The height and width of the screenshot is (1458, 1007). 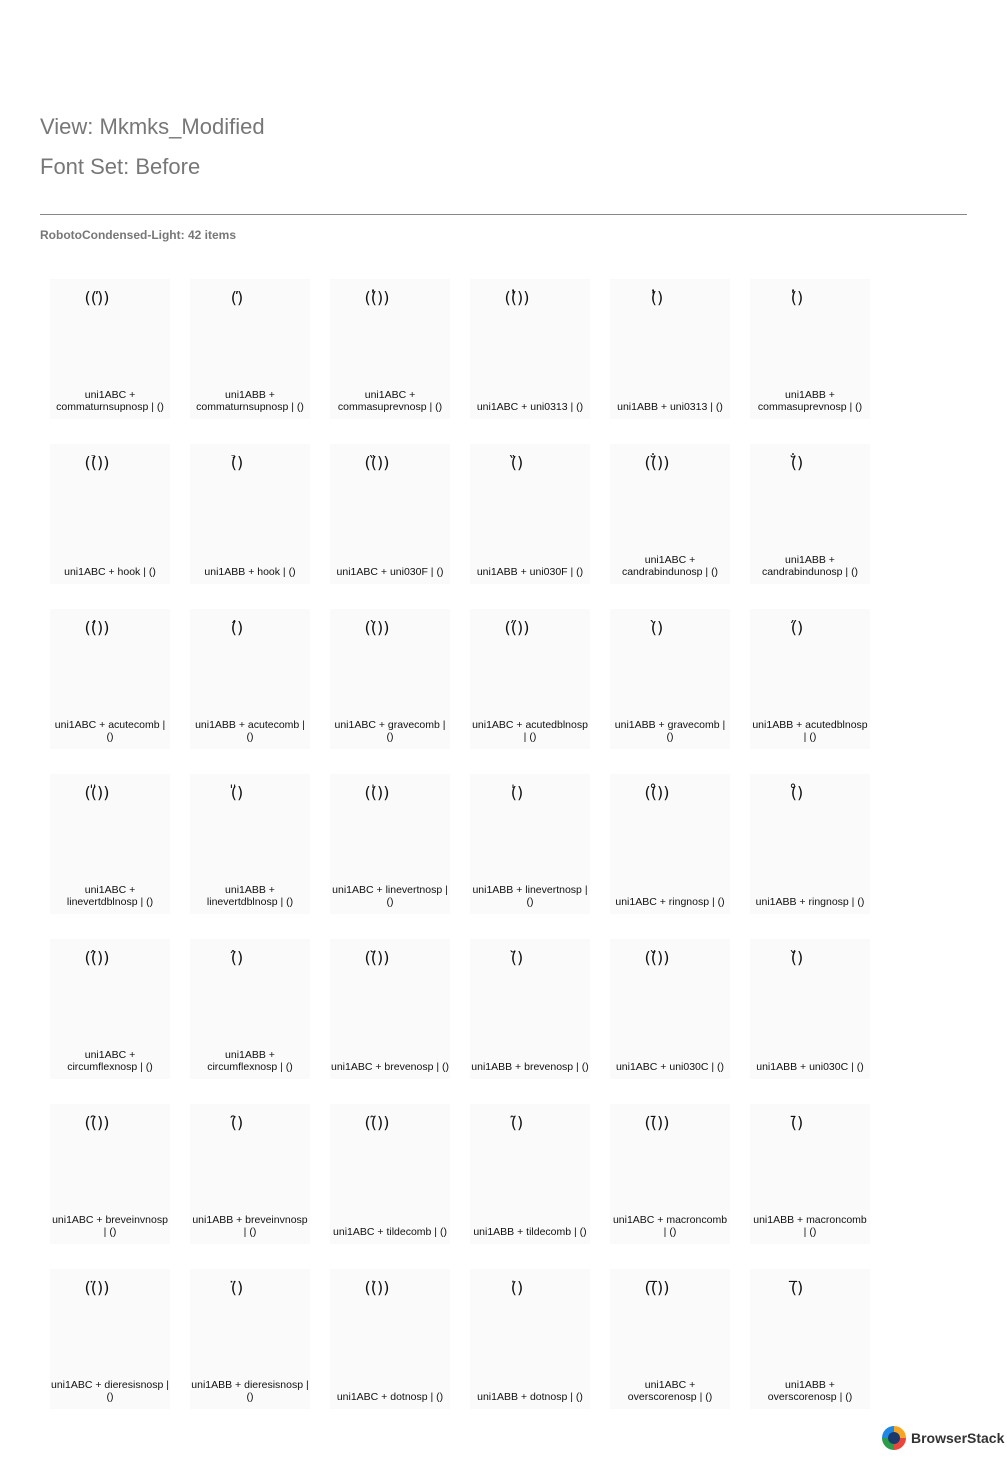 What do you see at coordinates (377, 1122) in the screenshot?
I see `glyph-sample: ((̃))` at bounding box center [377, 1122].